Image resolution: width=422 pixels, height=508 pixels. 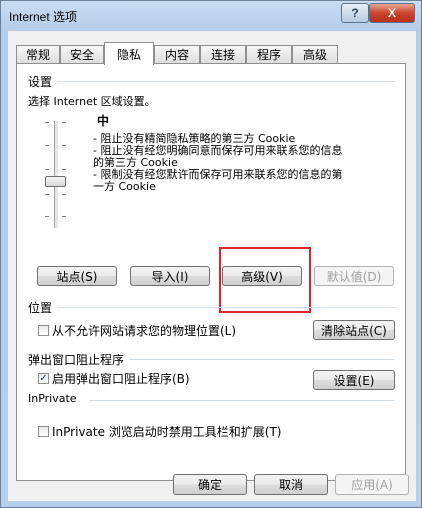 What do you see at coordinates (40, 308) in the screenshot?
I see `location-group-label: 位置` at bounding box center [40, 308].